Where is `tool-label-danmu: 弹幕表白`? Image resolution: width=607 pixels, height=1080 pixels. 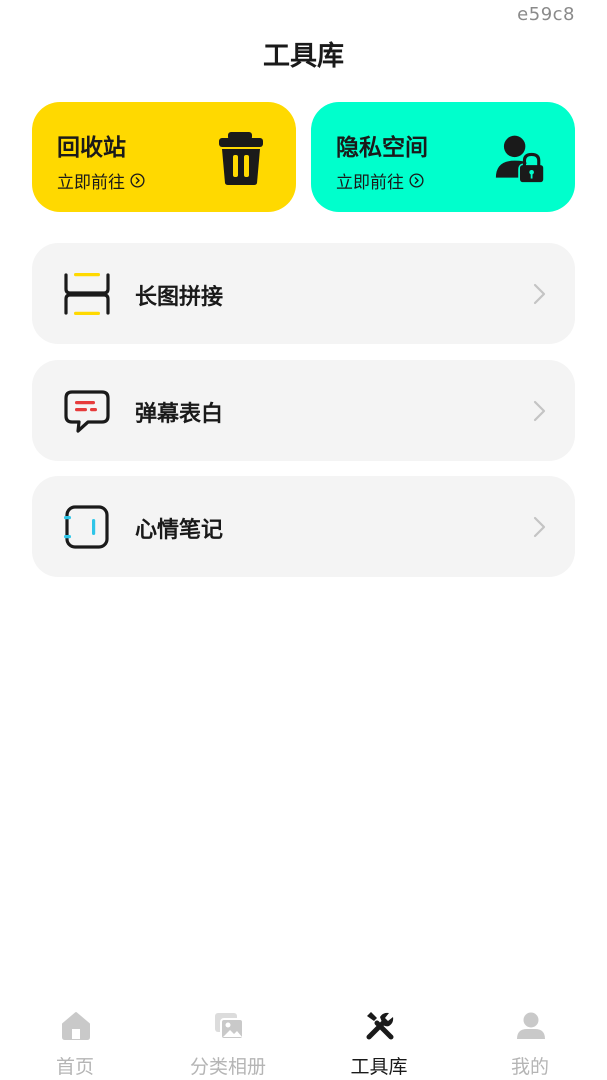 tool-label-danmu: 弹幕表白 is located at coordinates (179, 414).